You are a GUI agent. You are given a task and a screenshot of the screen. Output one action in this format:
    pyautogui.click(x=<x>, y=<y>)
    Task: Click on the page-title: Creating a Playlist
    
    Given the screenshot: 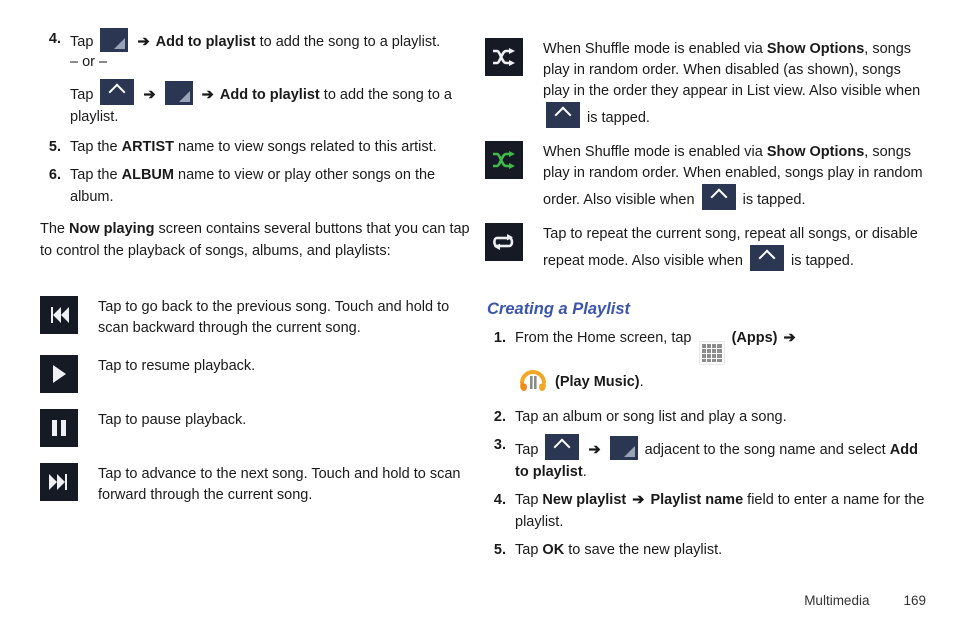 What is the action you would take?
    pyautogui.click(x=559, y=309)
    